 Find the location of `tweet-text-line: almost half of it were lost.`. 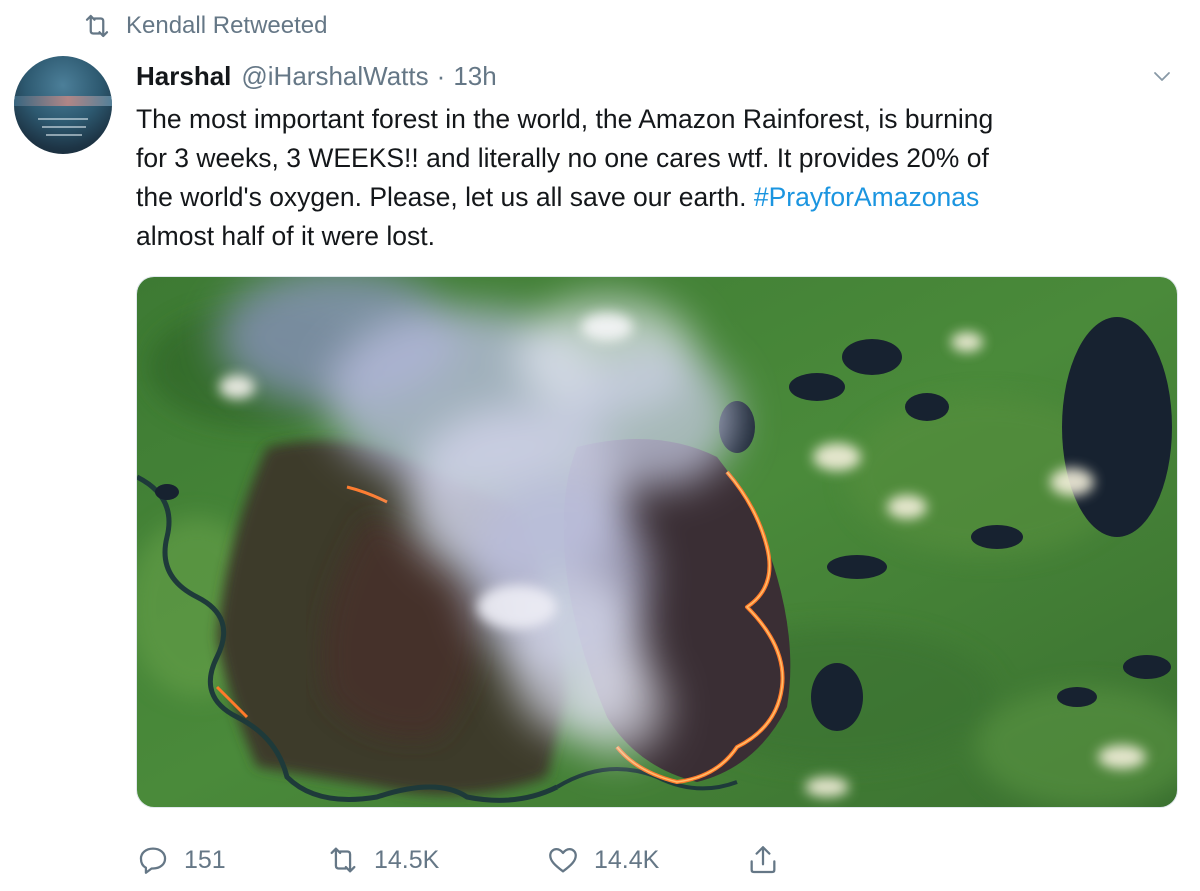

tweet-text-line: almost half of it were lost. is located at coordinates (285, 236).